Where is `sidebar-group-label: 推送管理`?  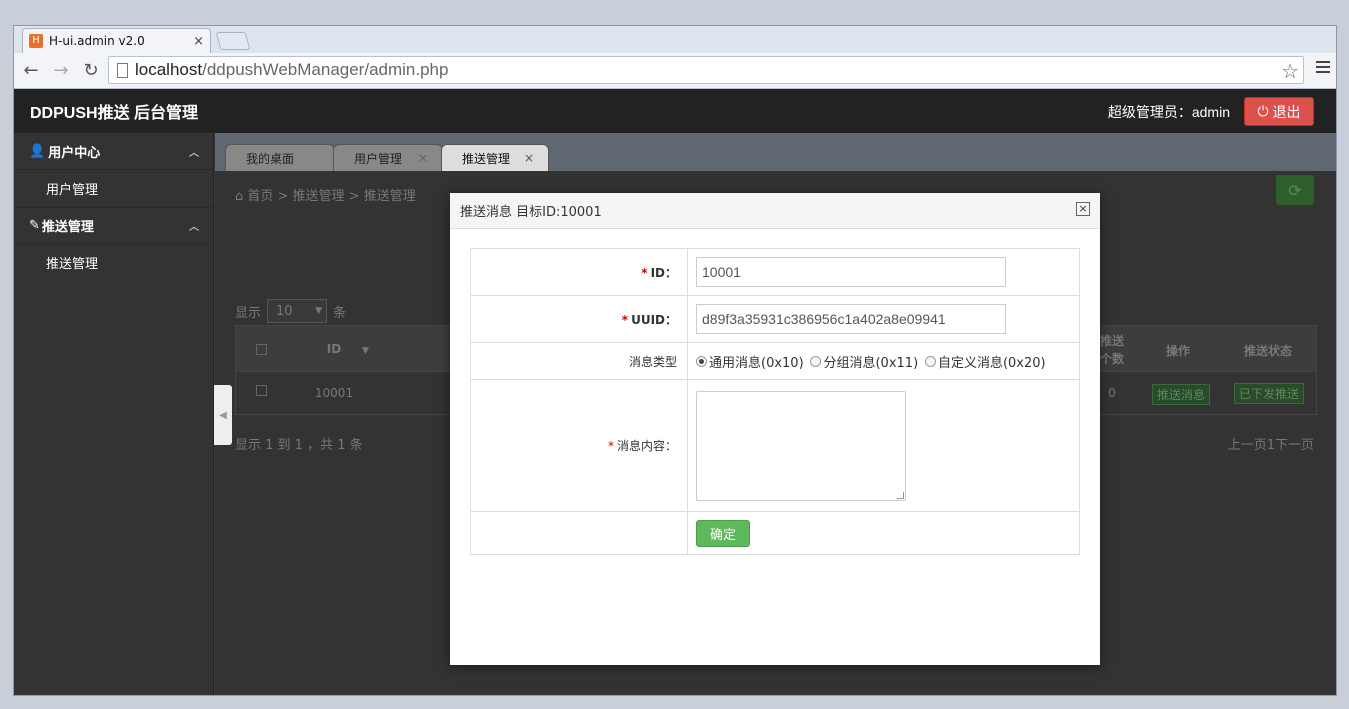 sidebar-group-label: 推送管理 is located at coordinates (67, 227).